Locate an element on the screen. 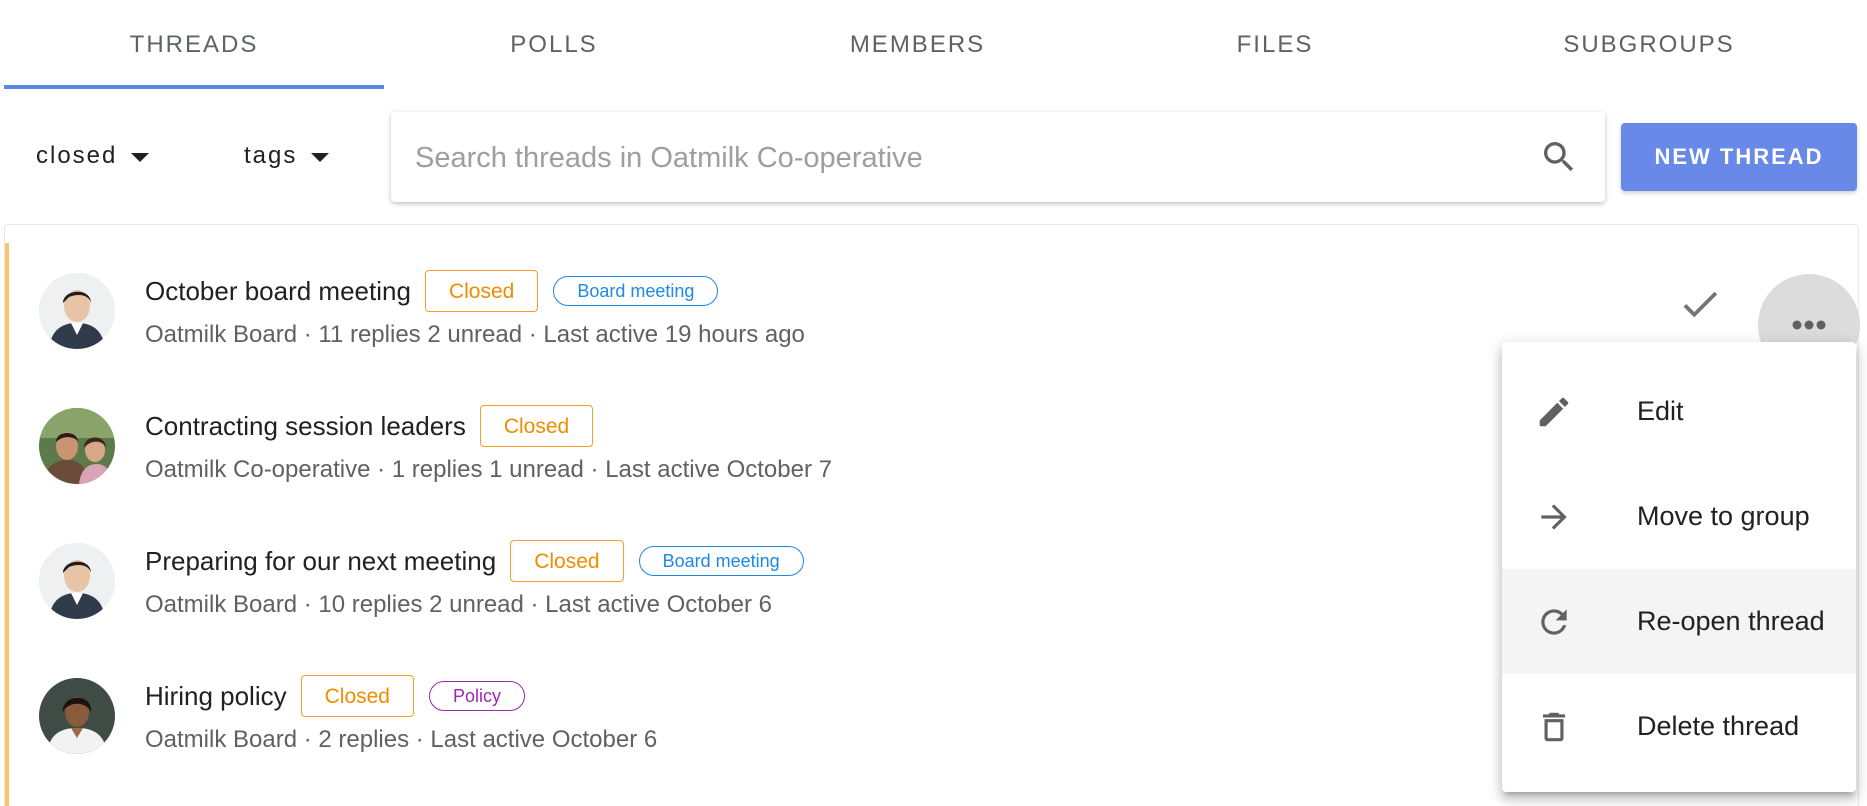 Image resolution: width=1867 pixels, height=806 pixels. tags-filter-label: tags is located at coordinates (271, 155).